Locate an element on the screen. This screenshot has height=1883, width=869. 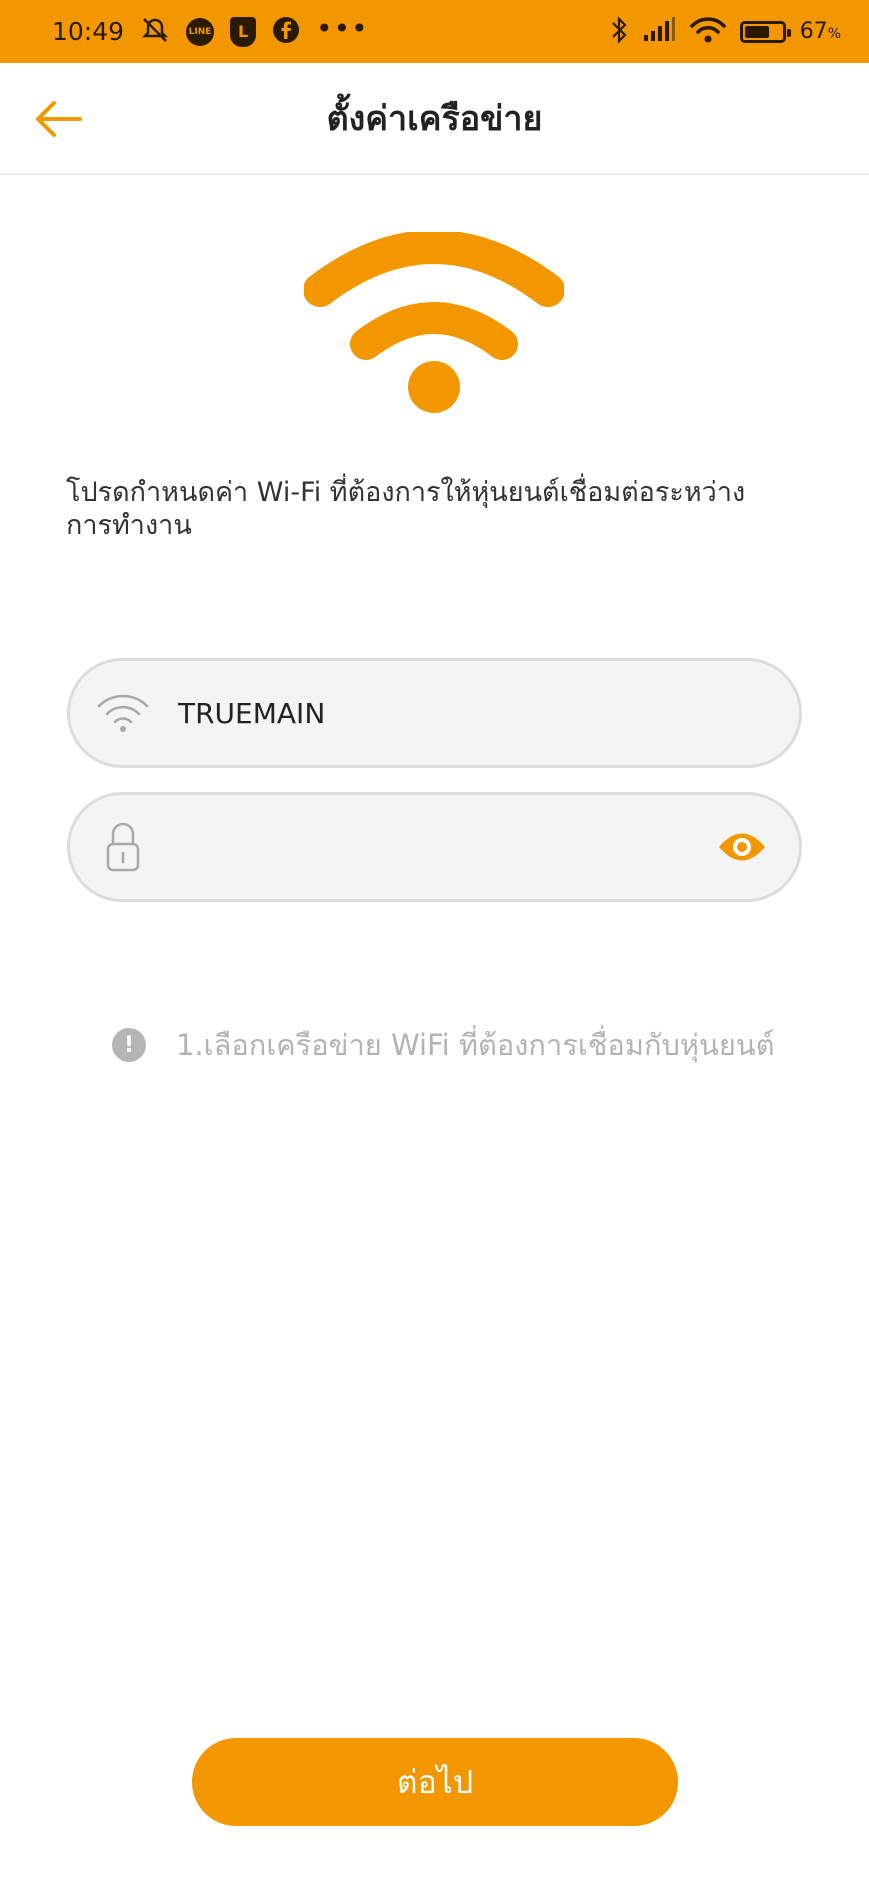
ssid-field is located at coordinates (434, 713).